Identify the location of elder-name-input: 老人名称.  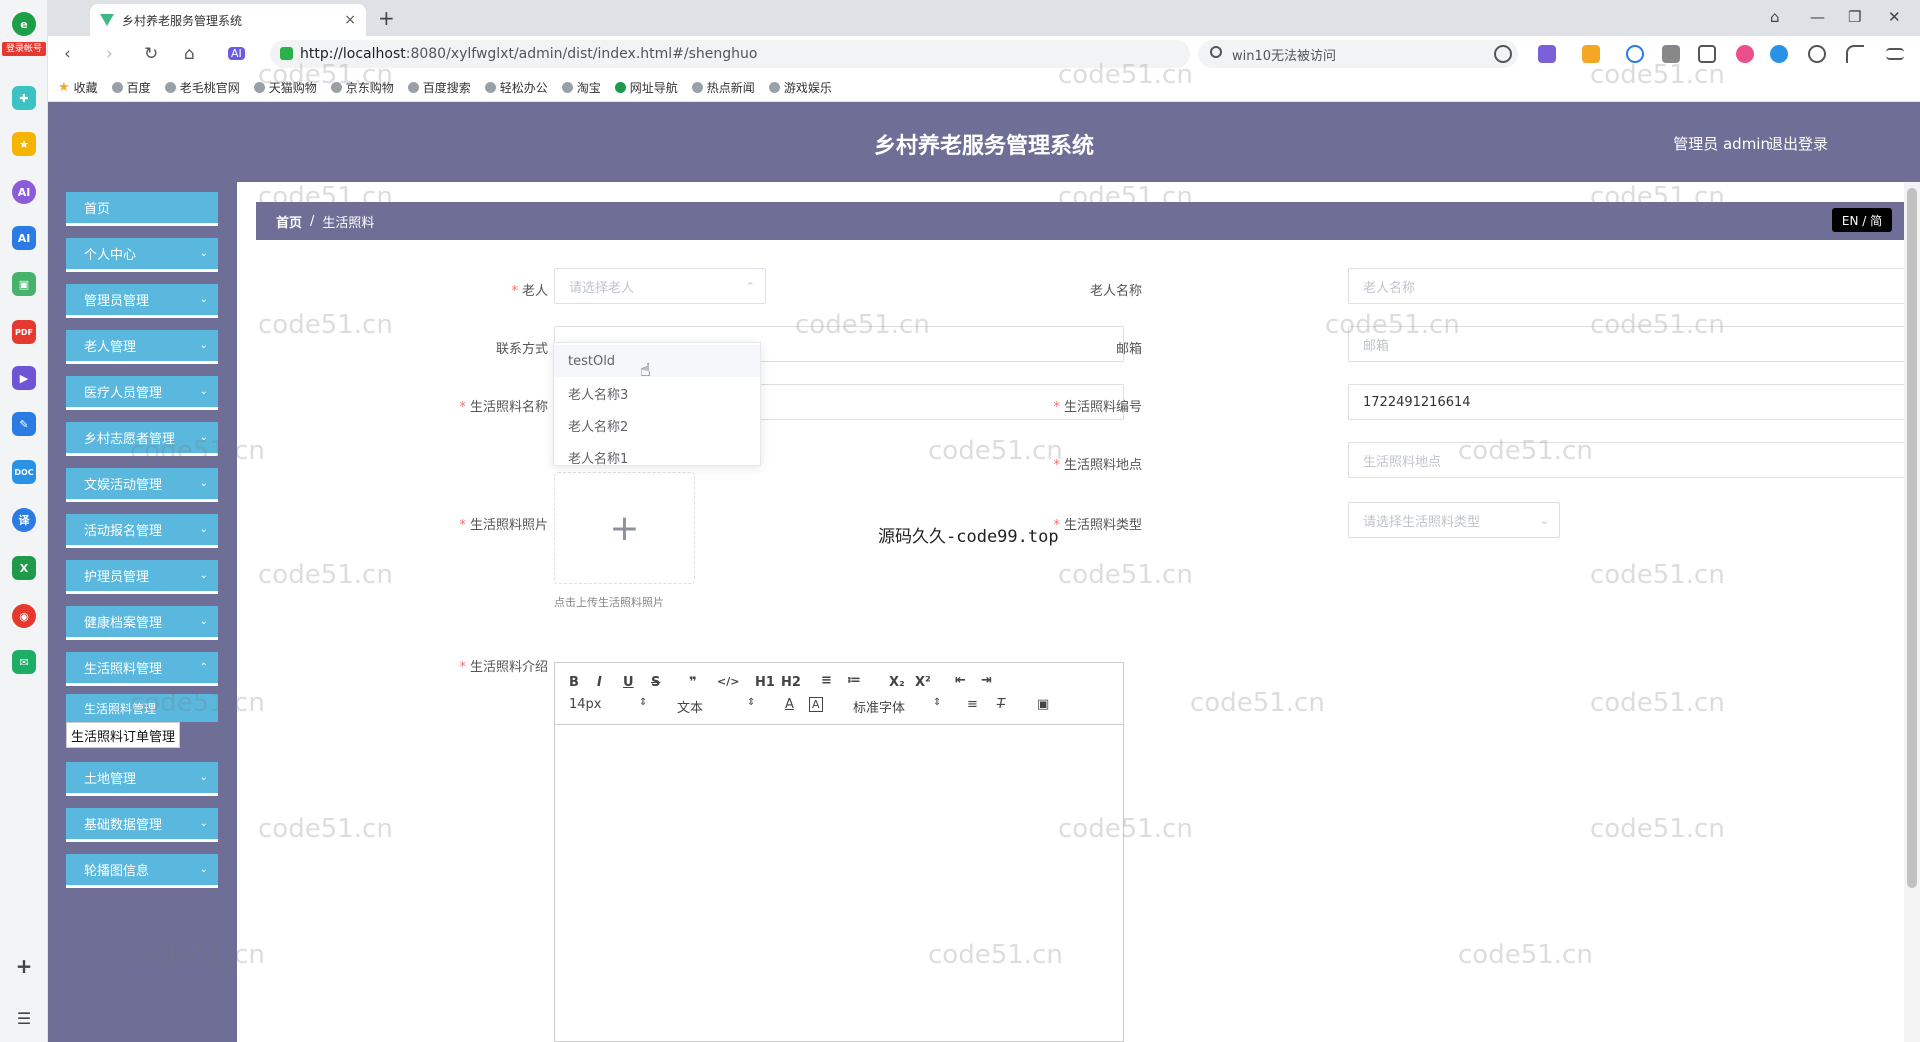
(1633, 286).